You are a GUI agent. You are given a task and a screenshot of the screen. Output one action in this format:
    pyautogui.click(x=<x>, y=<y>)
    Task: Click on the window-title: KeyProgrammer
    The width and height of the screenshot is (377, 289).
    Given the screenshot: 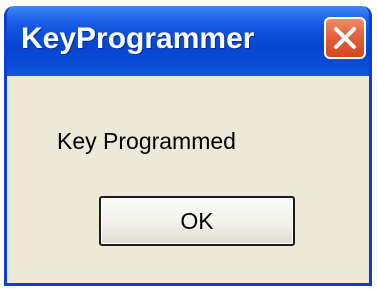 What is the action you would take?
    pyautogui.click(x=138, y=38)
    